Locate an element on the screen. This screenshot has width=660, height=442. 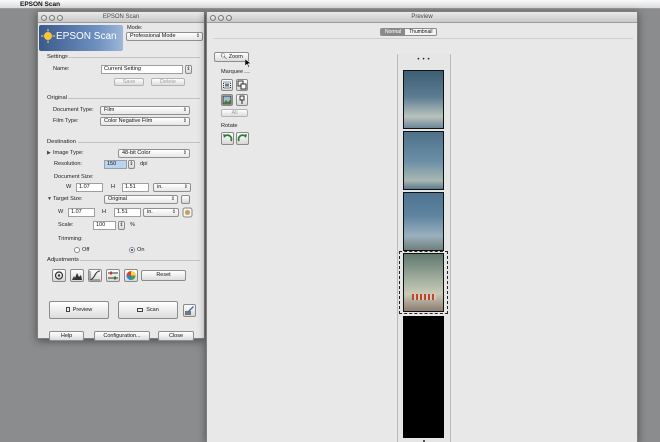
rotate-left-icon is located at coordinates (228, 138).